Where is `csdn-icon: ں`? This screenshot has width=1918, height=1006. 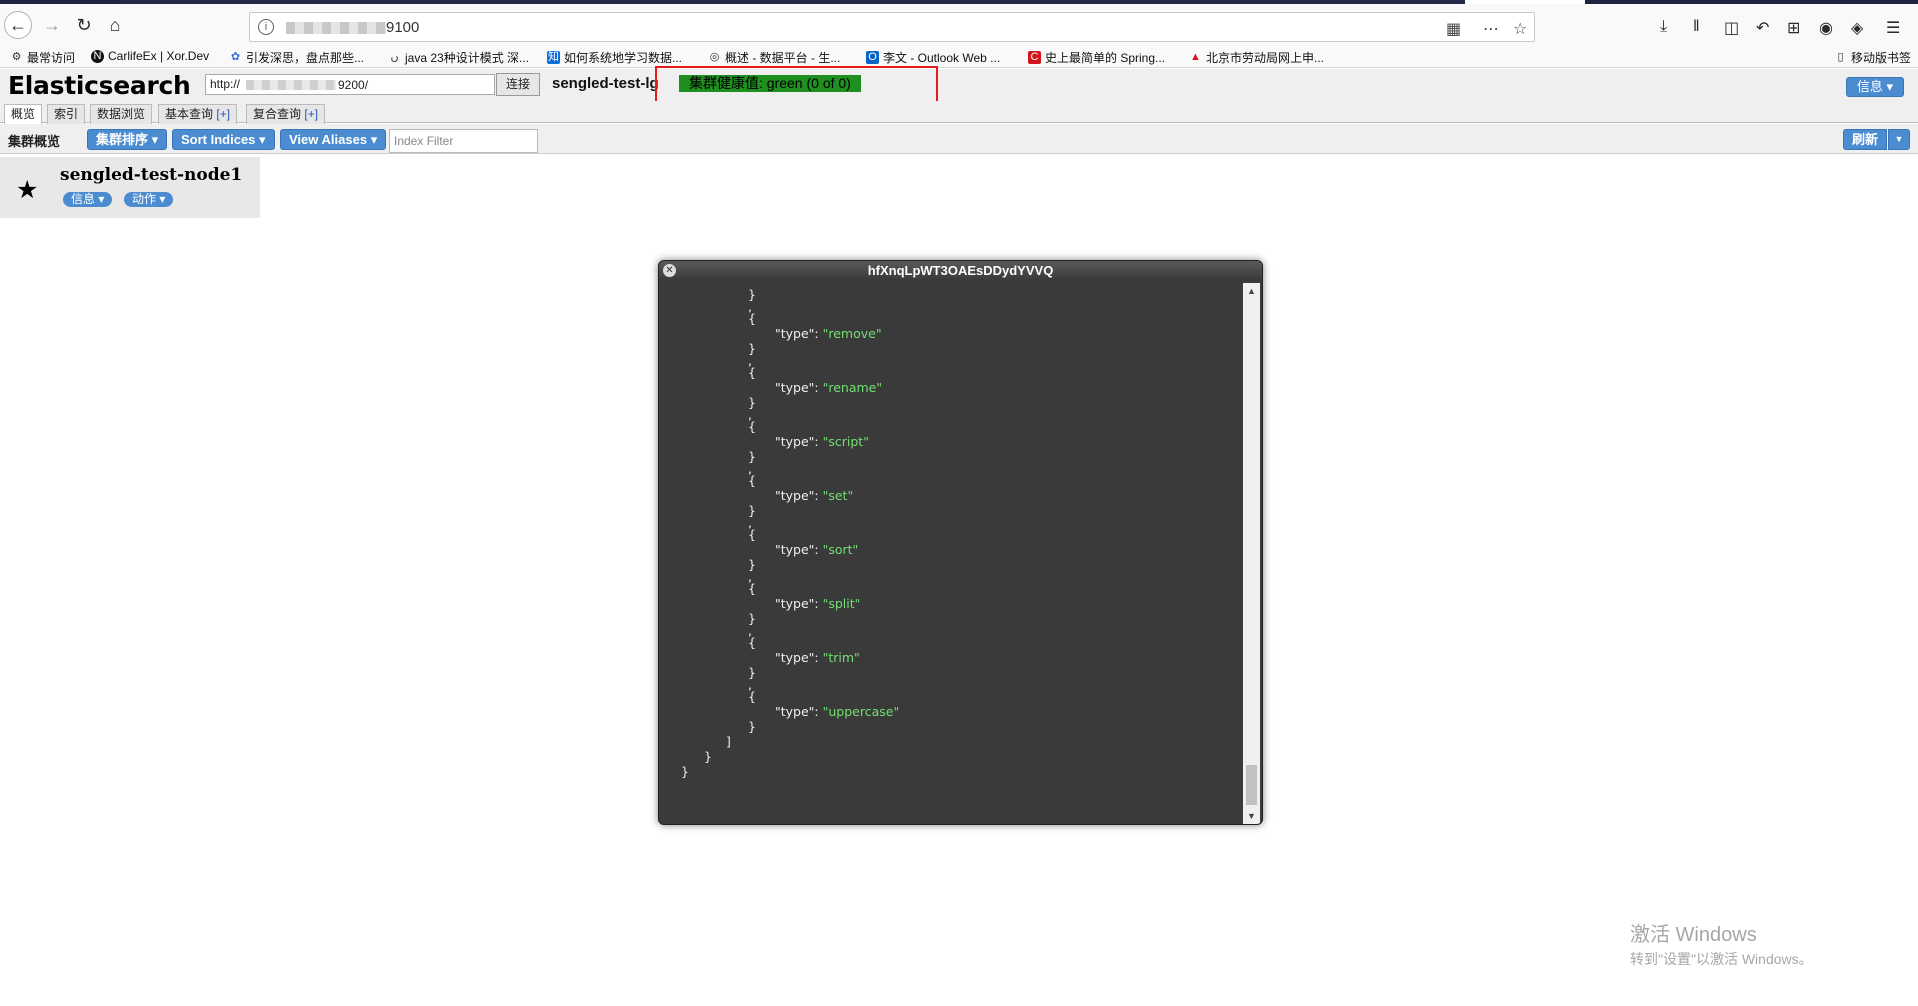
csdn-icon: ں is located at coordinates (394, 57).